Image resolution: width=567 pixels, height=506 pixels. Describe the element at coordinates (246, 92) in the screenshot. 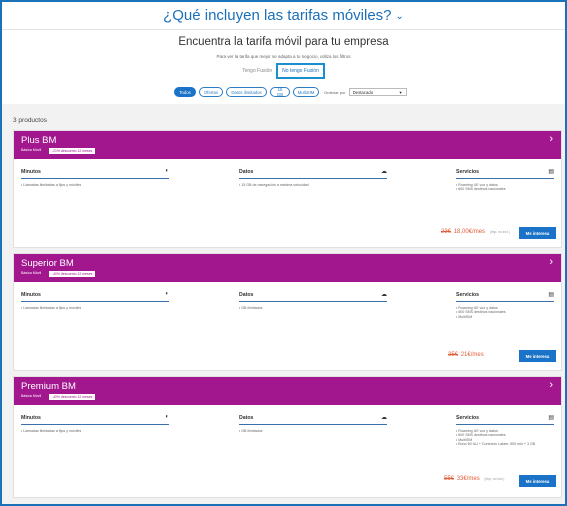

I see `filter-pill-datos-ilimitados: Datos ilimitados` at that location.